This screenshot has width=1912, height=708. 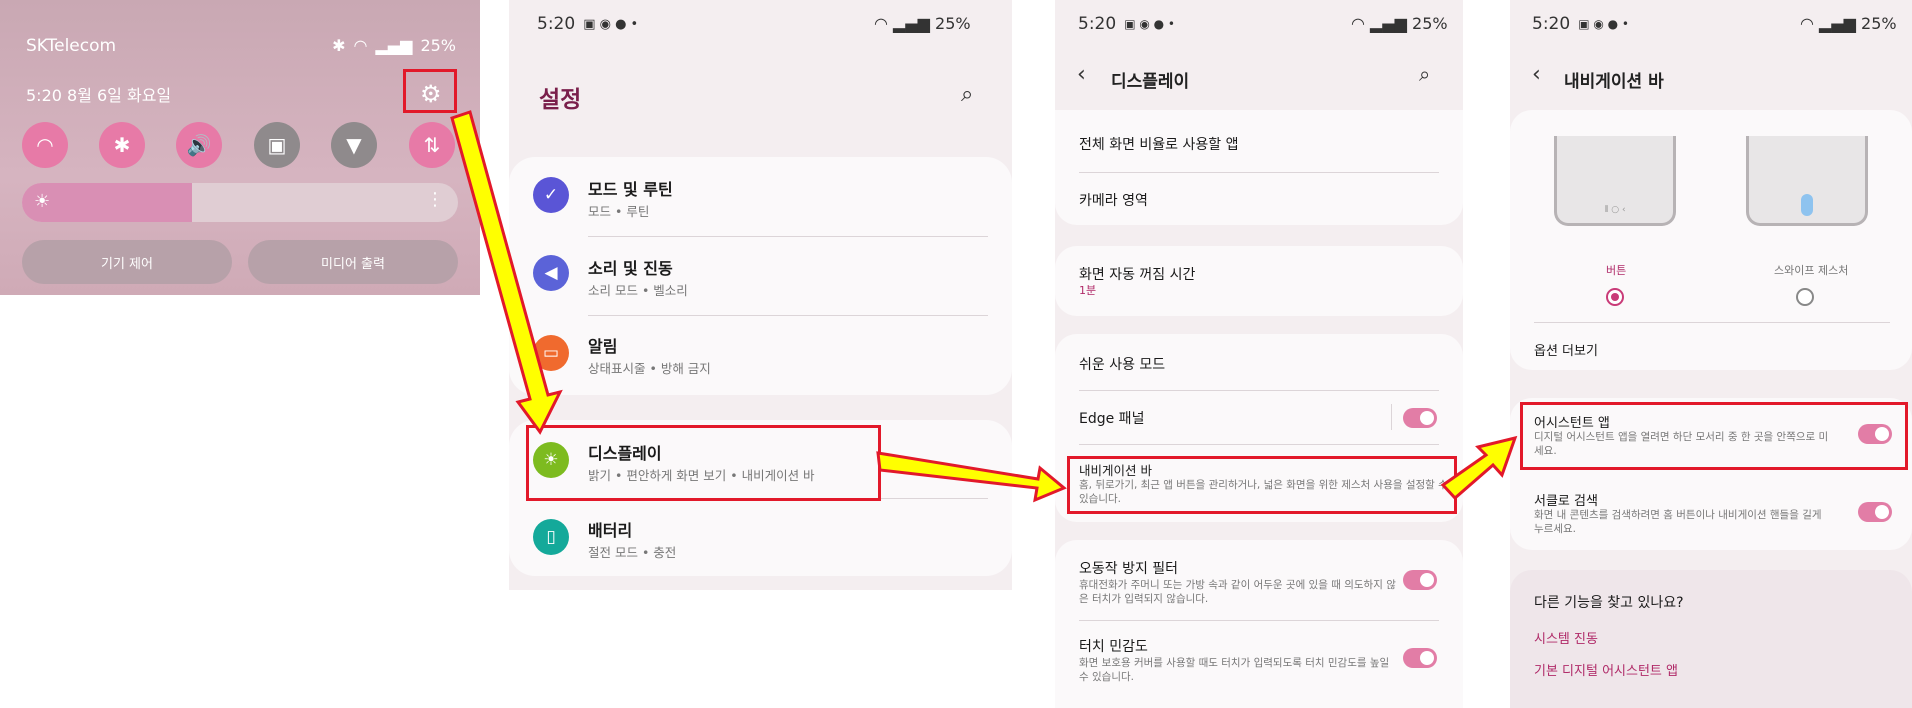 What do you see at coordinates (1479, 468) in the screenshot?
I see `arrow-navbar-to-assistant` at bounding box center [1479, 468].